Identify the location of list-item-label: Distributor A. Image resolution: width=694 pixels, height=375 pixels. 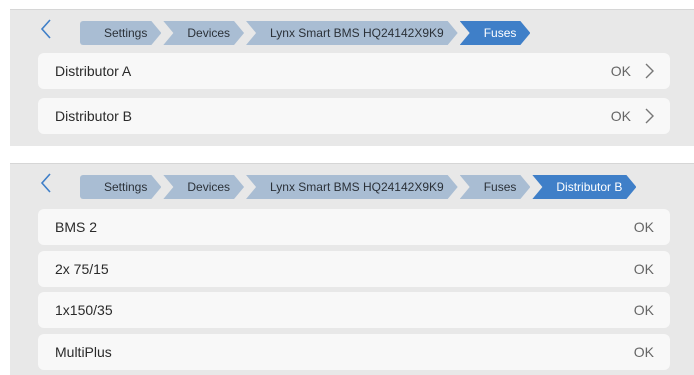
(93, 71).